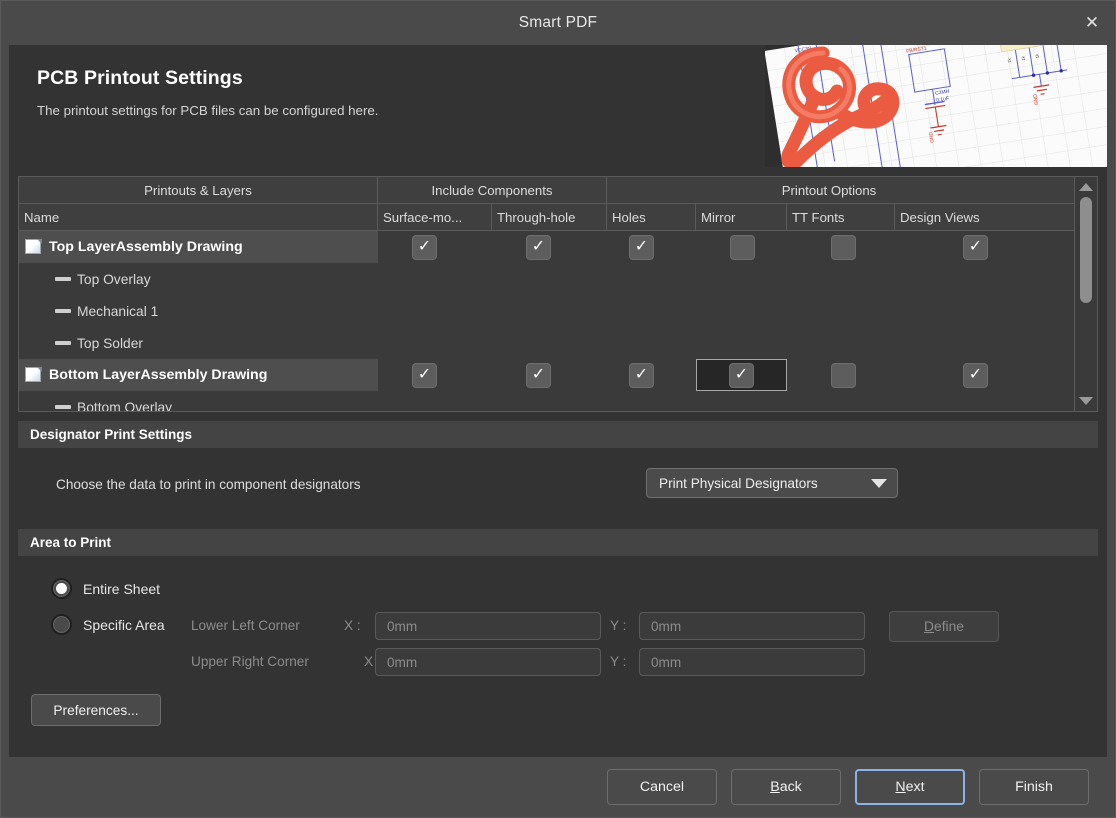 The image size is (1116, 818). Describe the element at coordinates (618, 625) in the screenshot. I see `lower-left-y-label: Y :` at that location.